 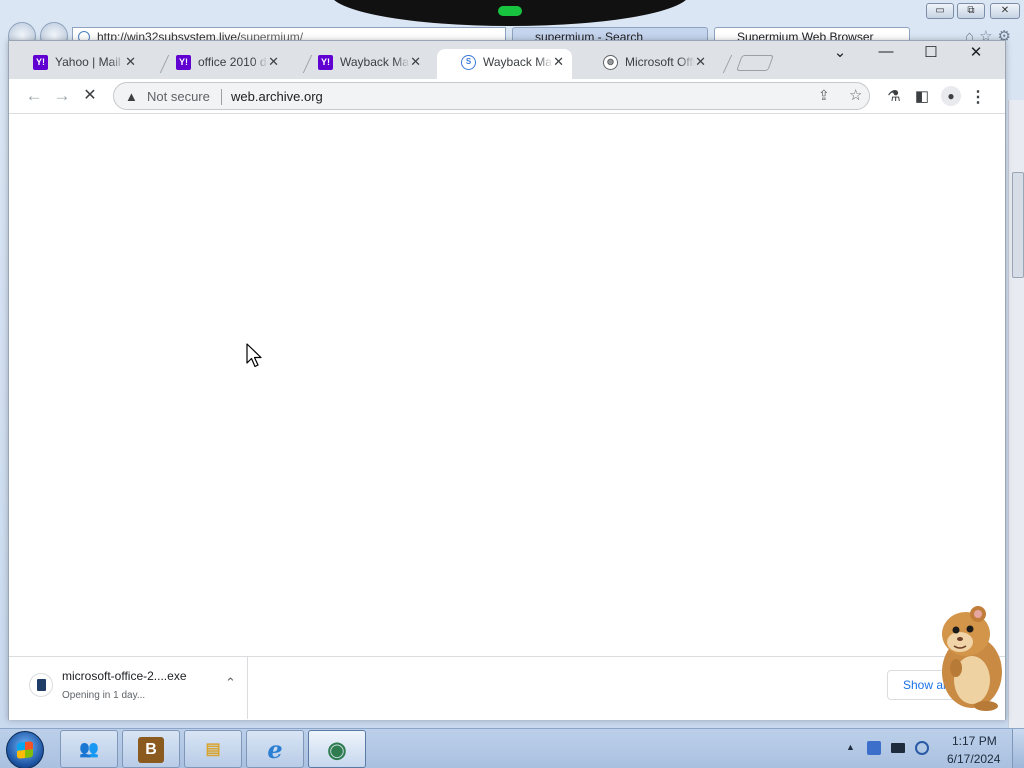 I want to click on taskbar-messenger: 👥, so click(x=89, y=749).